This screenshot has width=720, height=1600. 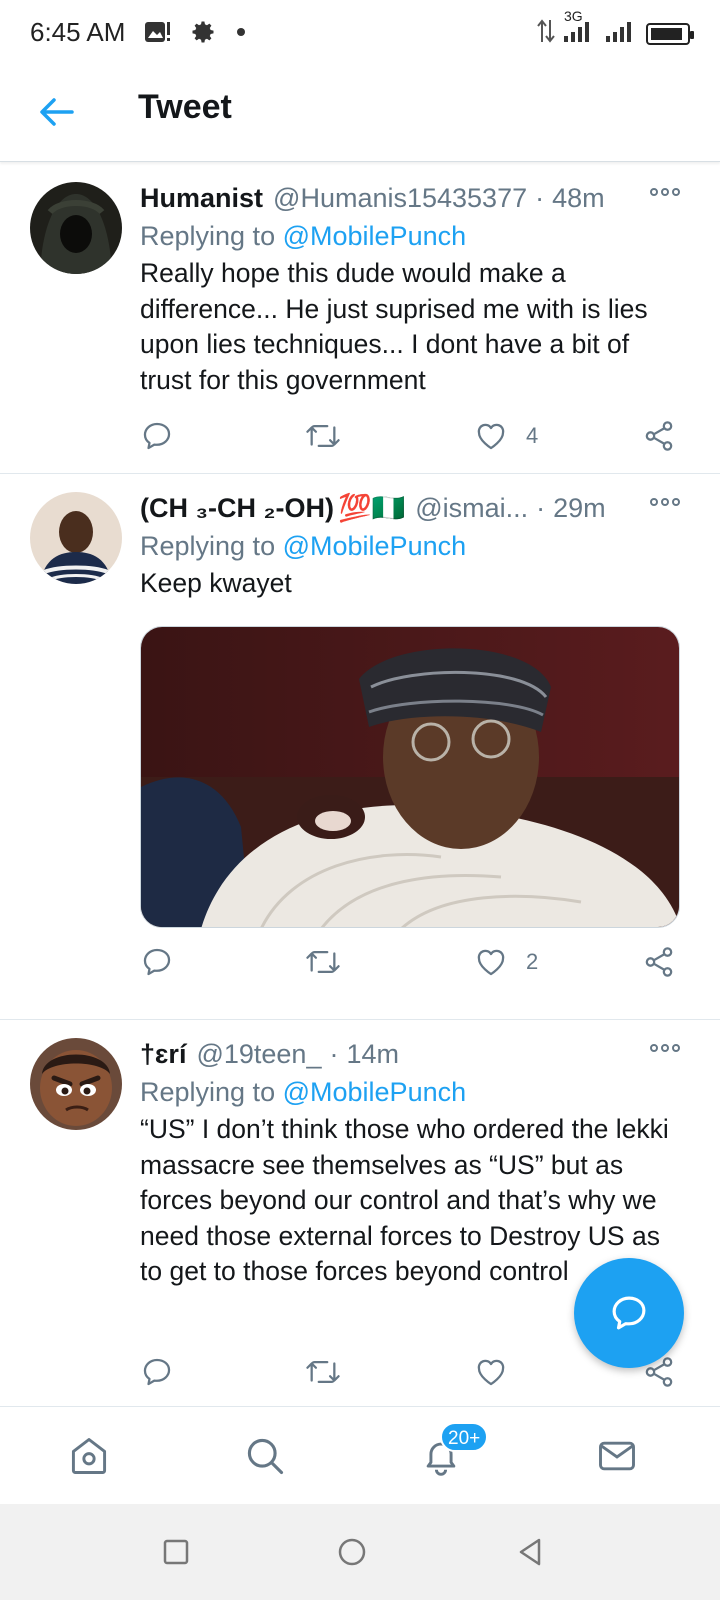 I want to click on top-app-bar: Tweet, so click(x=360, y=113).